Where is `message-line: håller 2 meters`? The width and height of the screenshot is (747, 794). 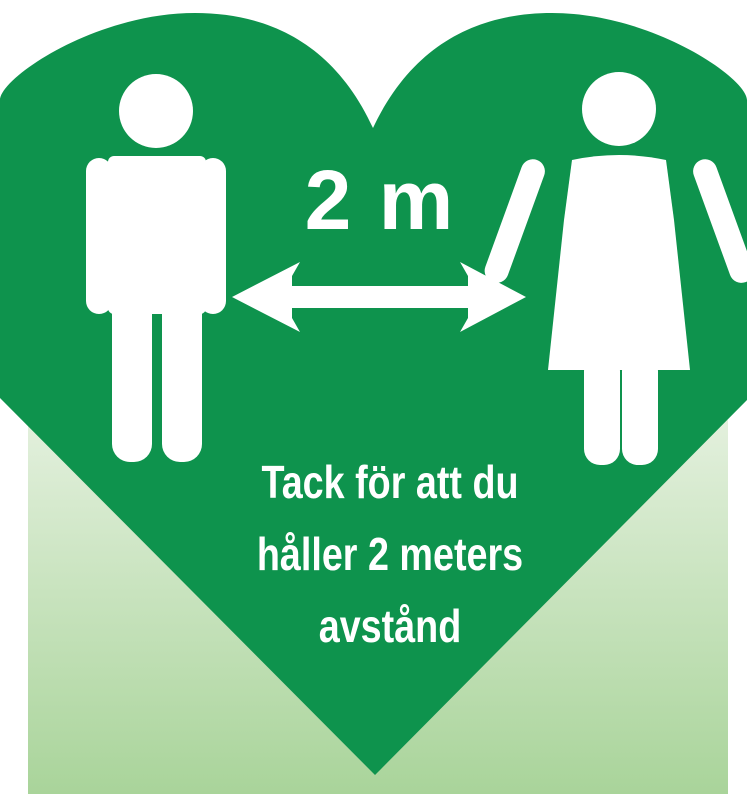
message-line: håller 2 meters is located at coordinates (390, 554).